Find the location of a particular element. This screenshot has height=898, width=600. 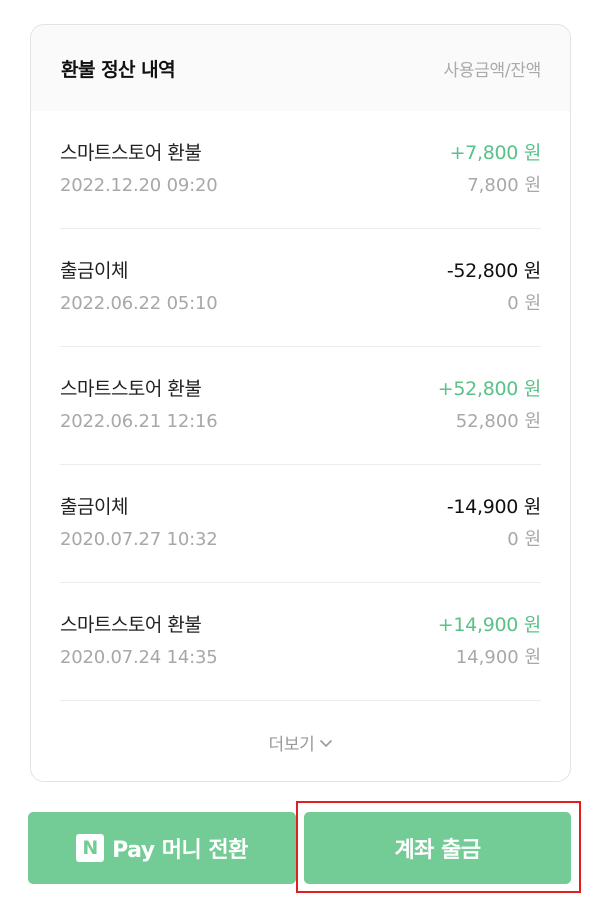

transaction-date: 2020.07.27 10:32 is located at coordinates (139, 539).